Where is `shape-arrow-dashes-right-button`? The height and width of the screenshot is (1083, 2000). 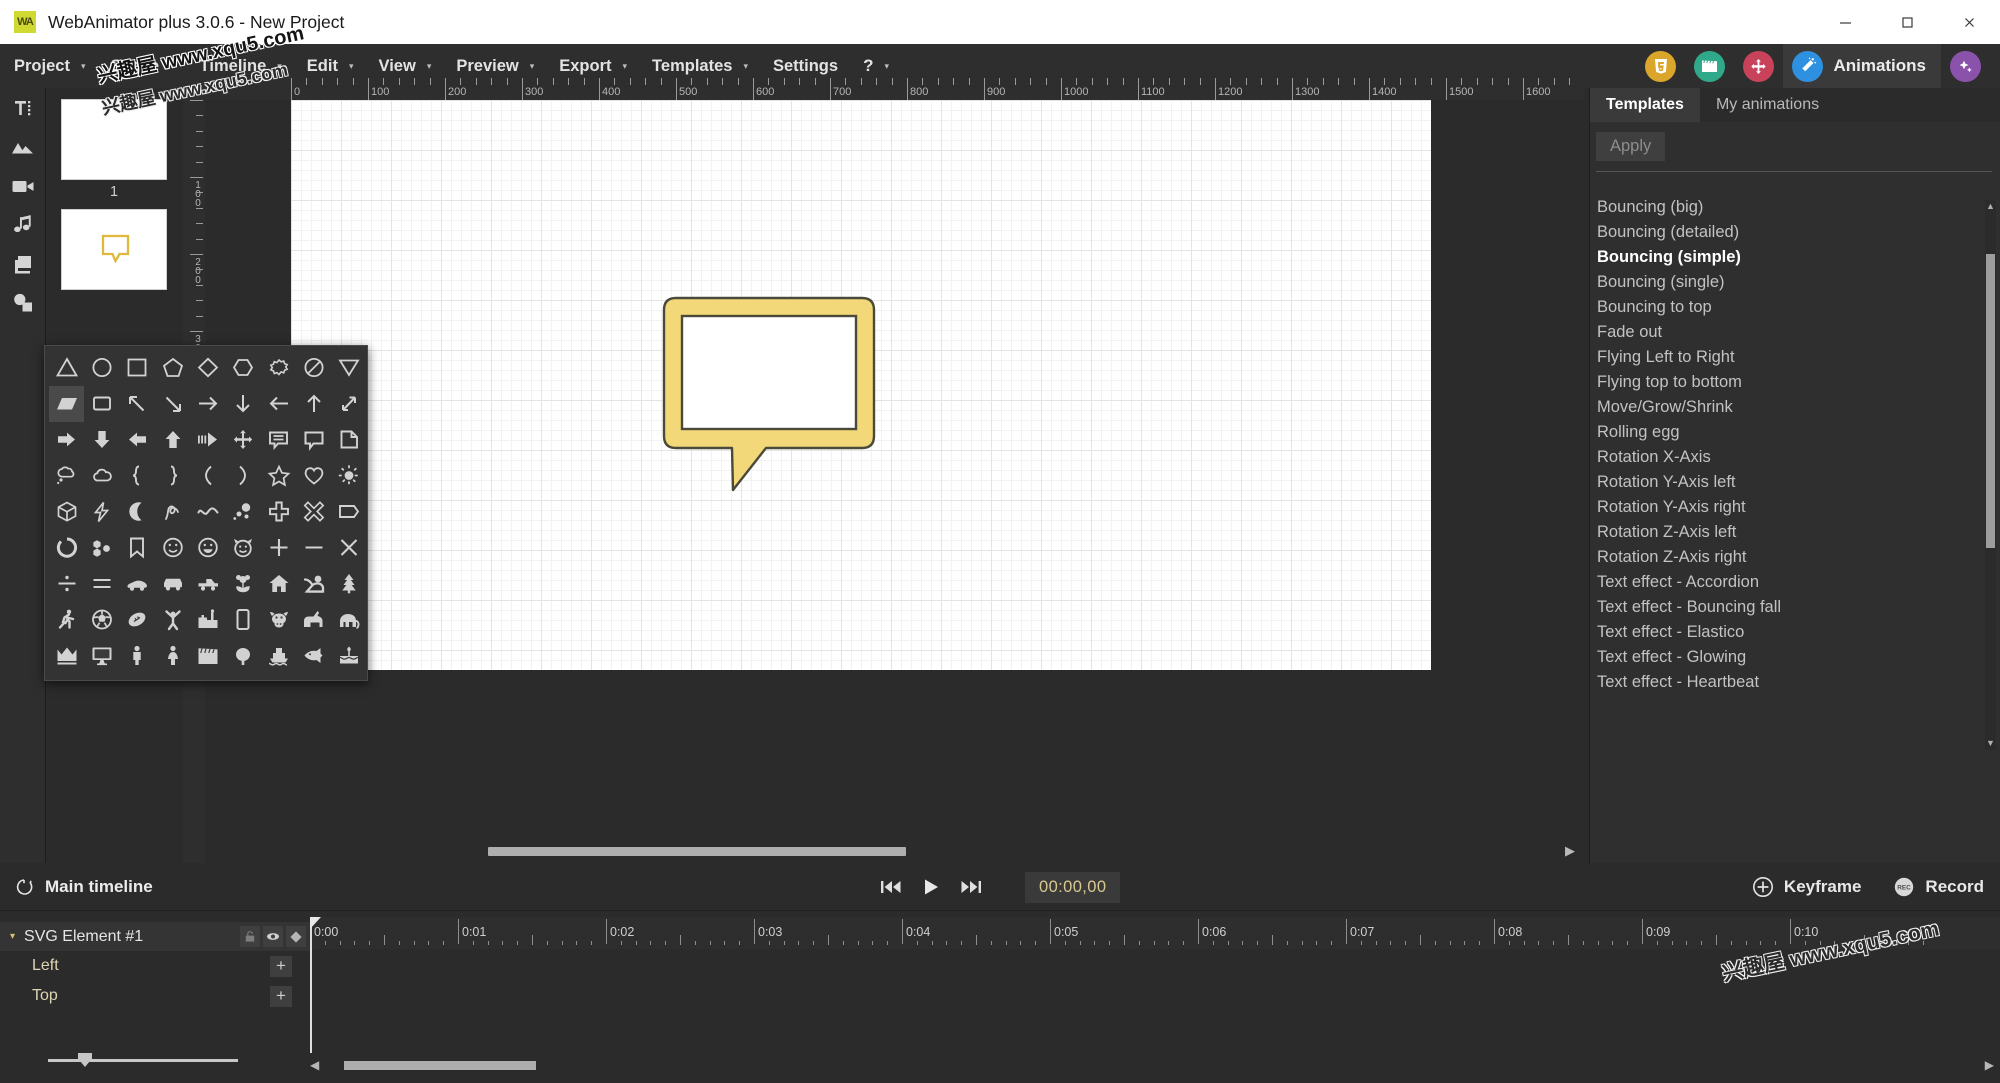 shape-arrow-dashes-right-button is located at coordinates (207, 440).